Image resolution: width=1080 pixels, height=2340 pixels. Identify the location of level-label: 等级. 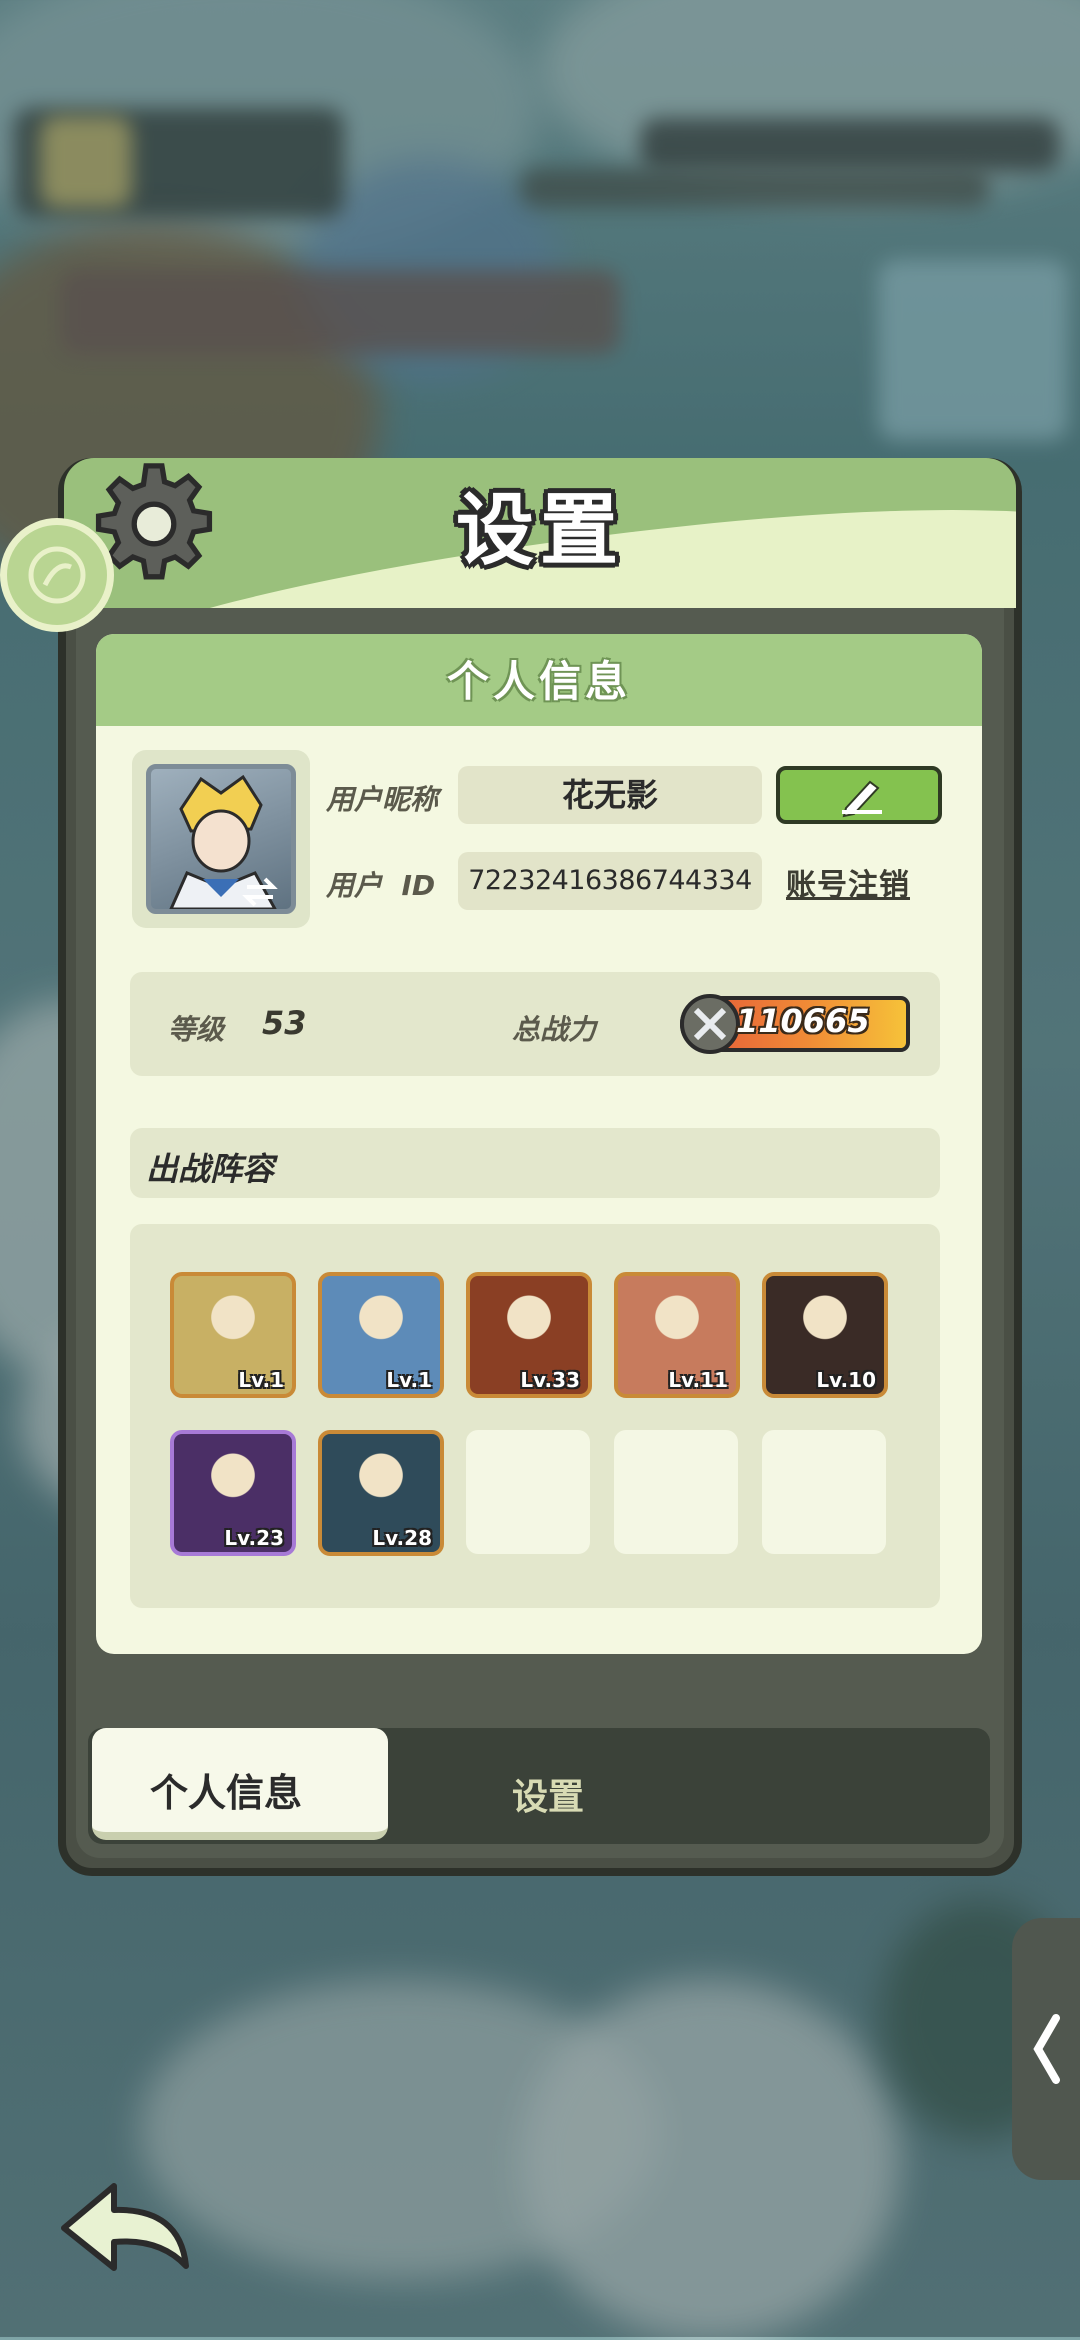
(196, 1029).